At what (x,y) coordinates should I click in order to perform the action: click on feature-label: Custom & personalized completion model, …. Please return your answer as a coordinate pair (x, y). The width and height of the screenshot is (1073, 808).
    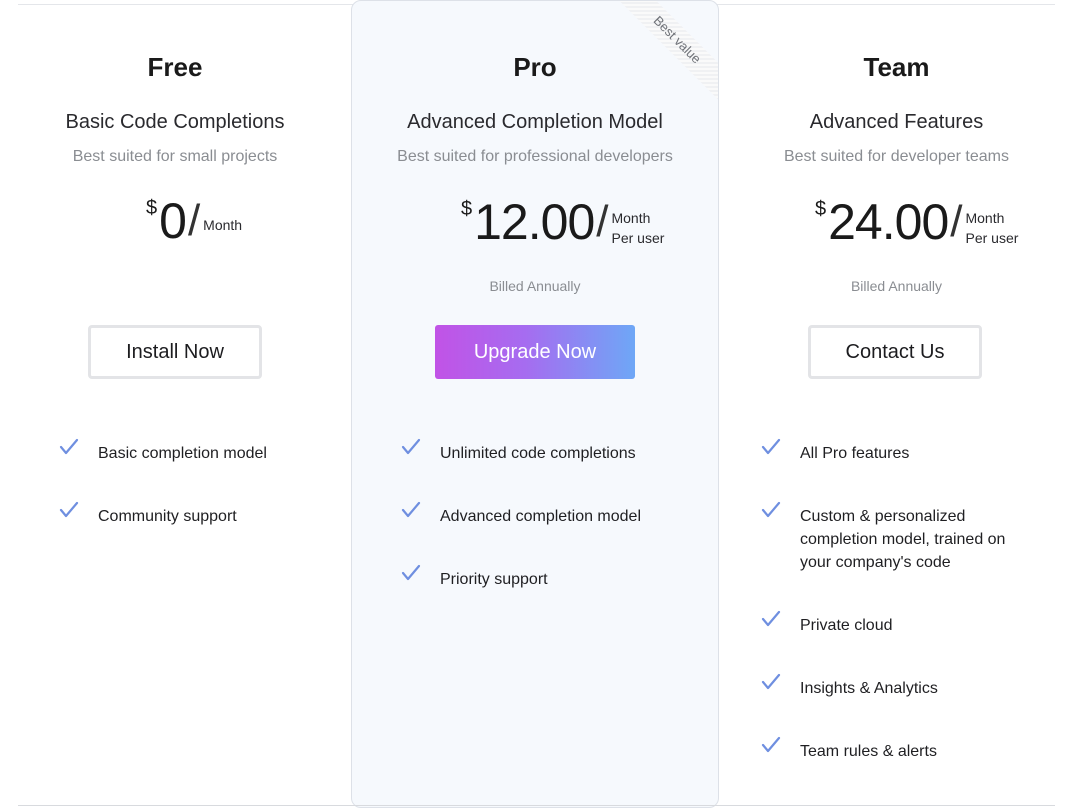
    Looking at the image, I should click on (903, 539).